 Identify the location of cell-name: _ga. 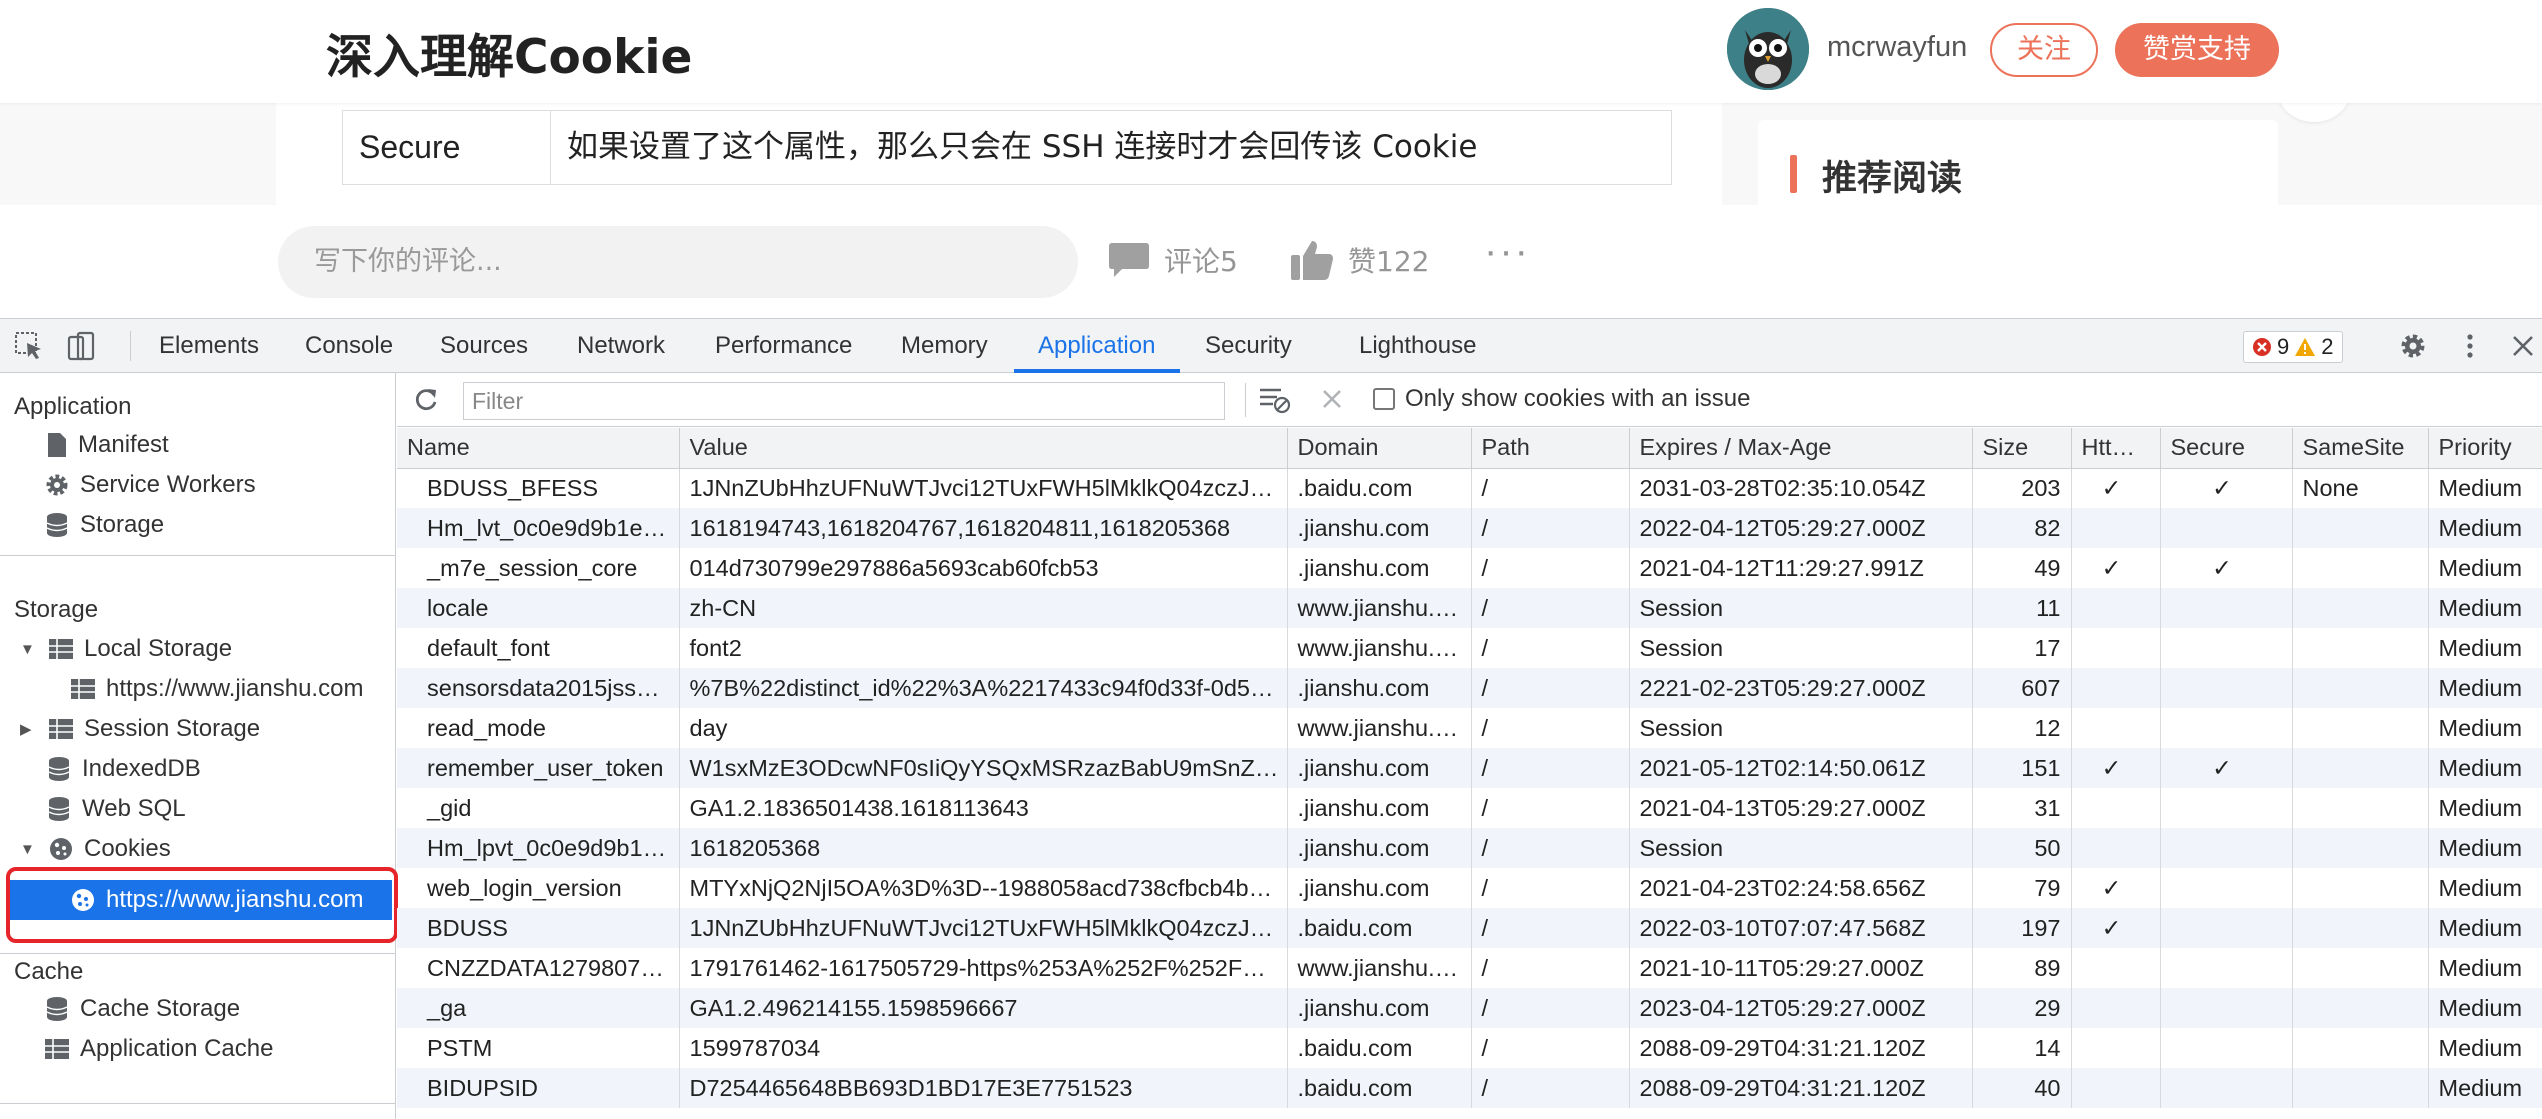
(538, 1008).